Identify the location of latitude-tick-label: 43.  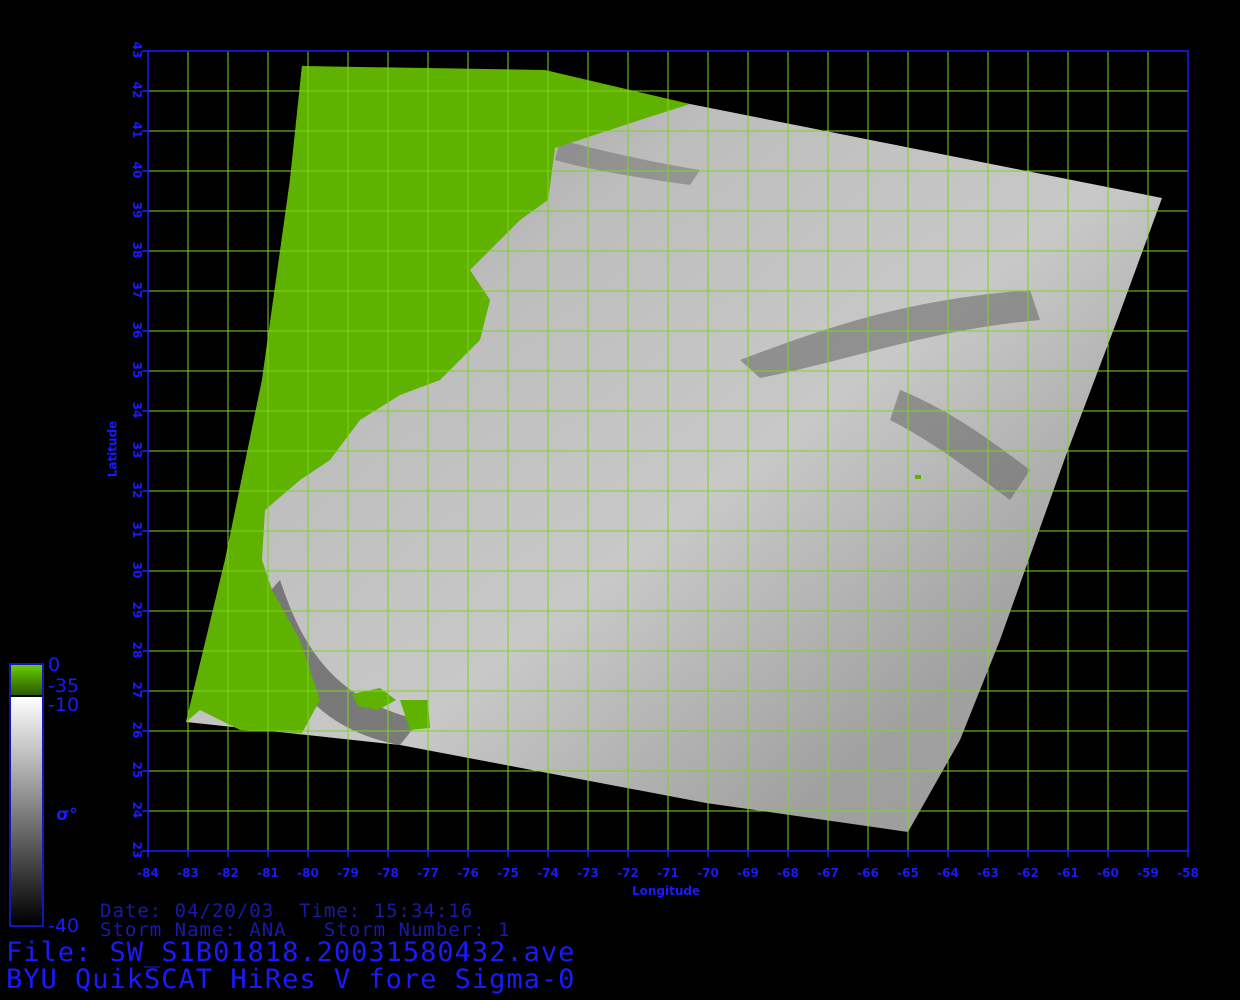
(137, 50).